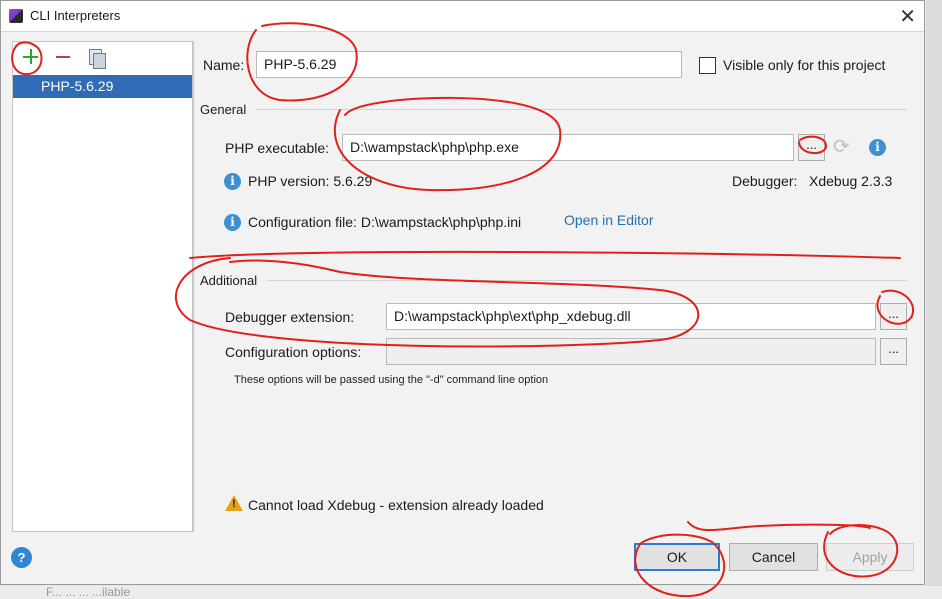 The height and width of the screenshot is (599, 942). What do you see at coordinates (64, 57) in the screenshot?
I see `remove-interpreter-icon` at bounding box center [64, 57].